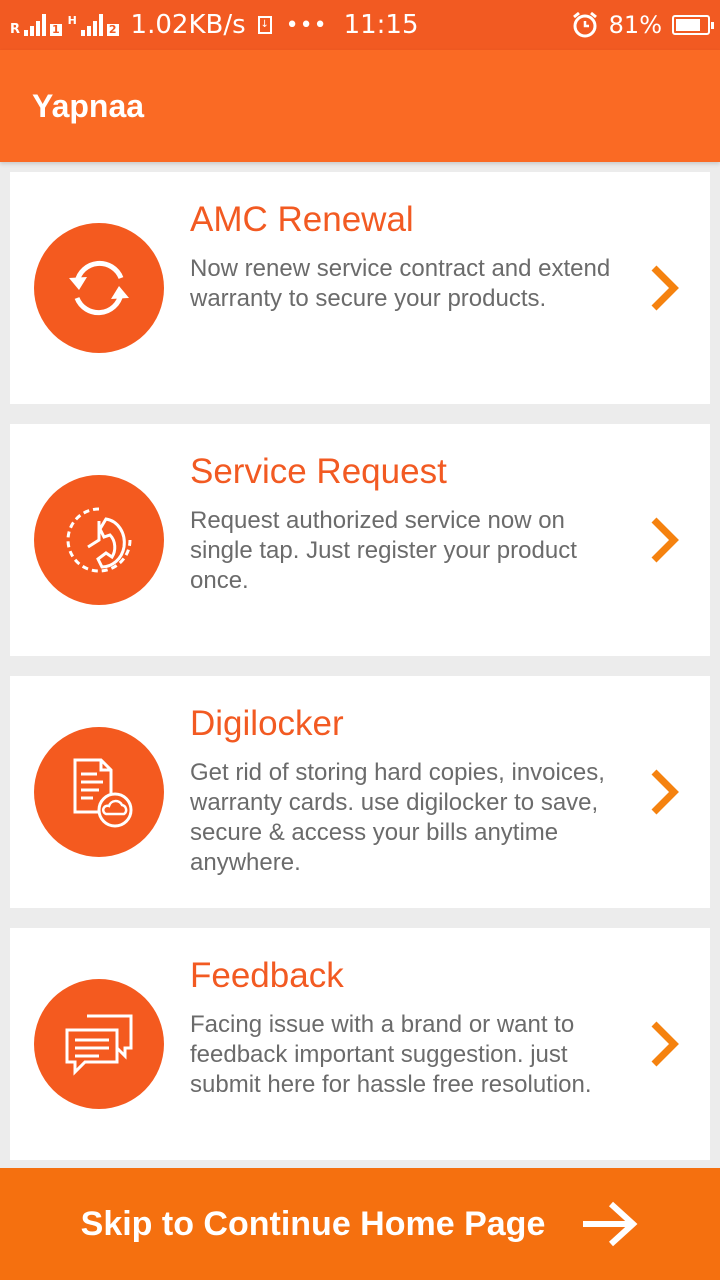 This screenshot has height=1280, width=720. I want to click on card-title: Feedback, so click(267, 975).